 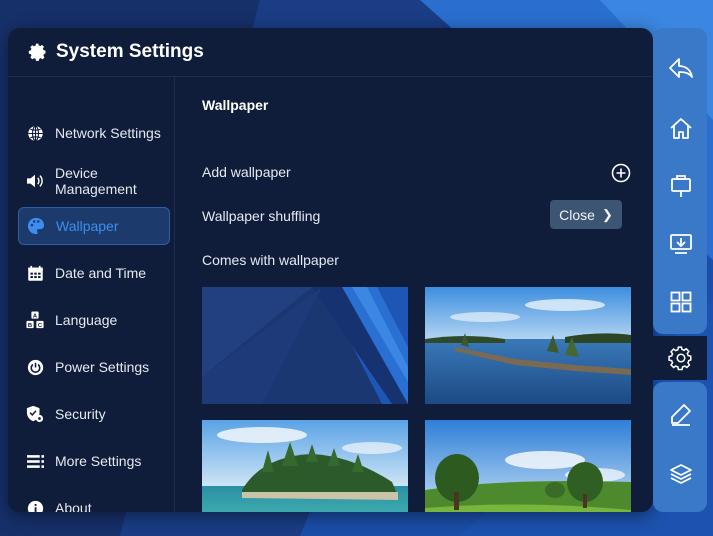 I want to click on language-icon: ABC, so click(x=35, y=320).